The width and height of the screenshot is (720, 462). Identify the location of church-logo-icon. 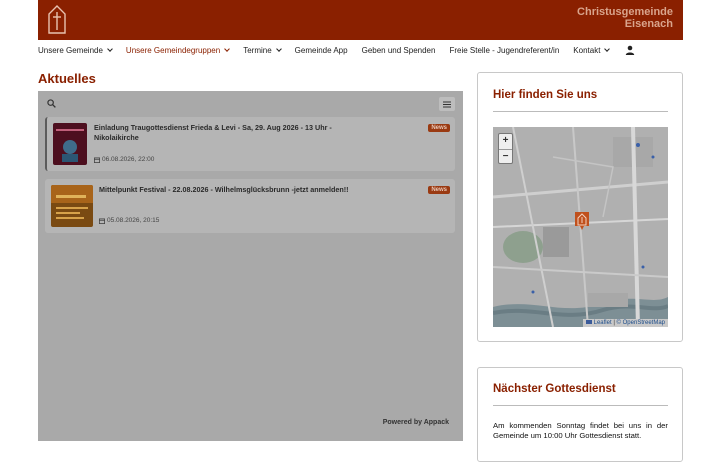
(57, 19).